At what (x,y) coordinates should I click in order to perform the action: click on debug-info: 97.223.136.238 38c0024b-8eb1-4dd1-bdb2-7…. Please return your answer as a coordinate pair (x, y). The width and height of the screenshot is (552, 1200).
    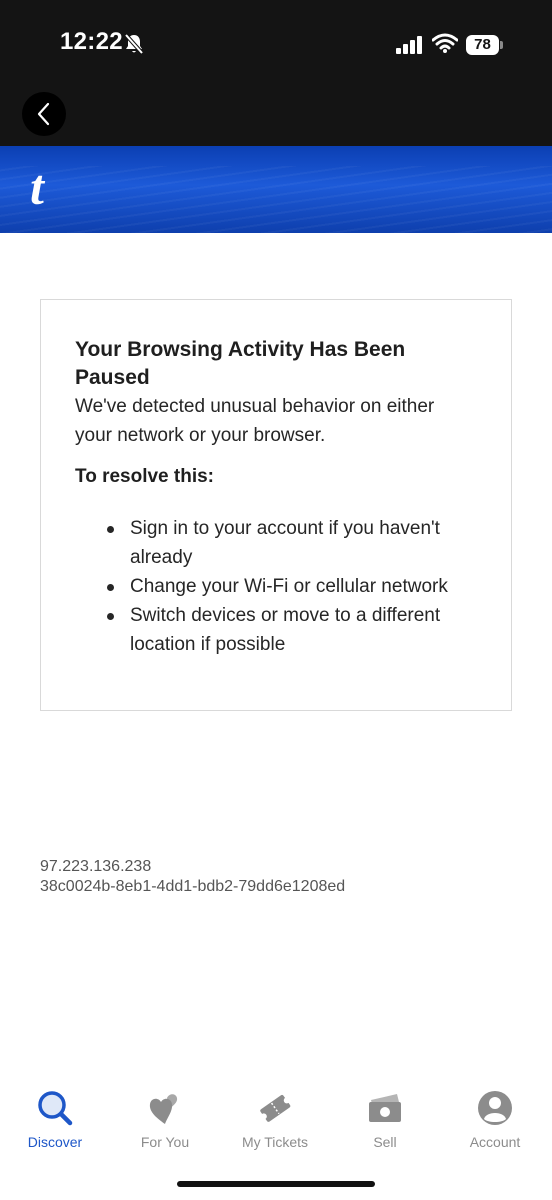
    Looking at the image, I should click on (192, 877).